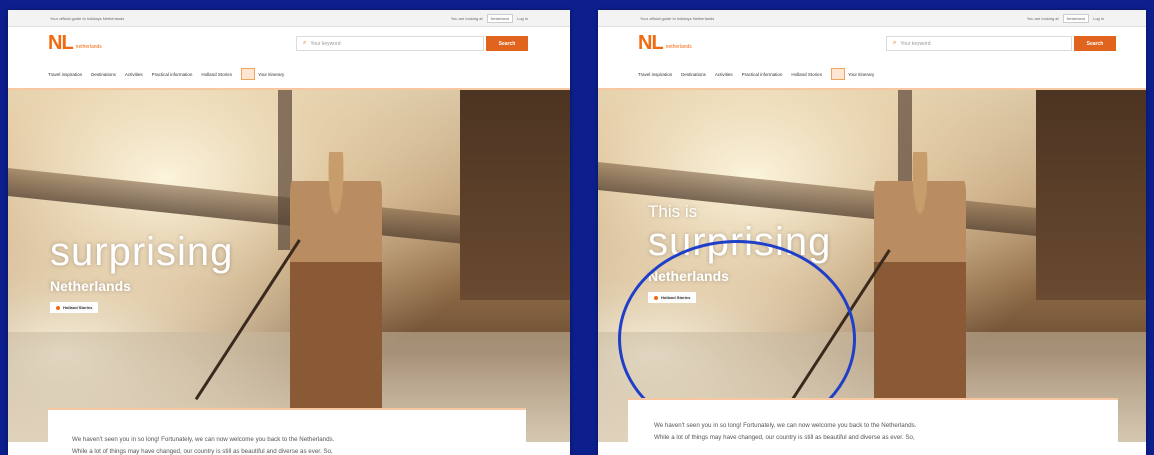  I want to click on hero-heading: surprising Netherlands Holland Stories, so click(141, 273).